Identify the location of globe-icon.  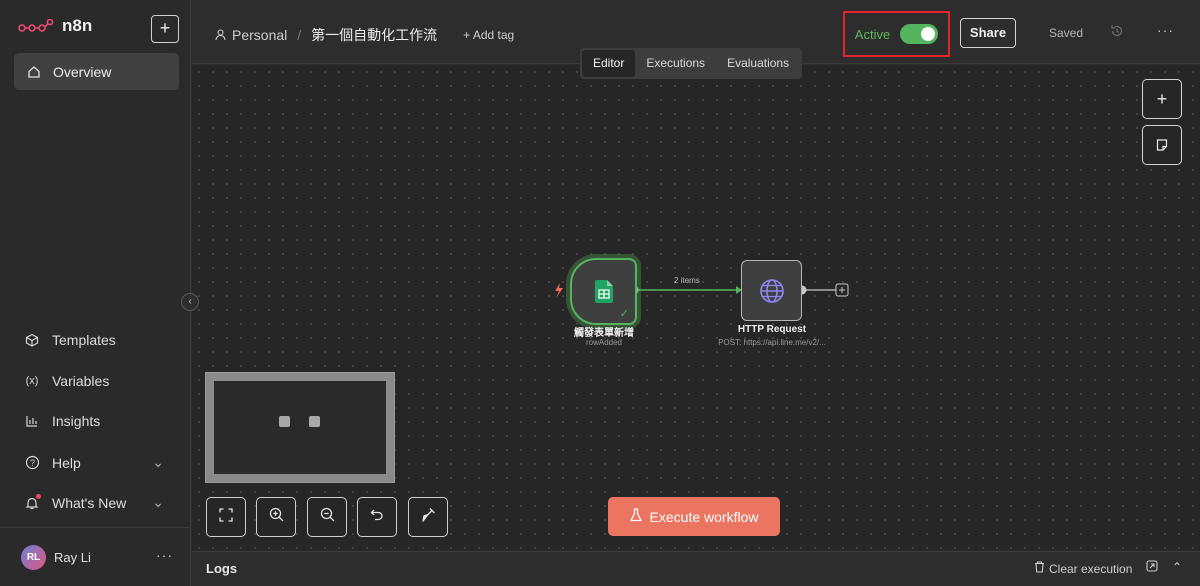
(772, 291).